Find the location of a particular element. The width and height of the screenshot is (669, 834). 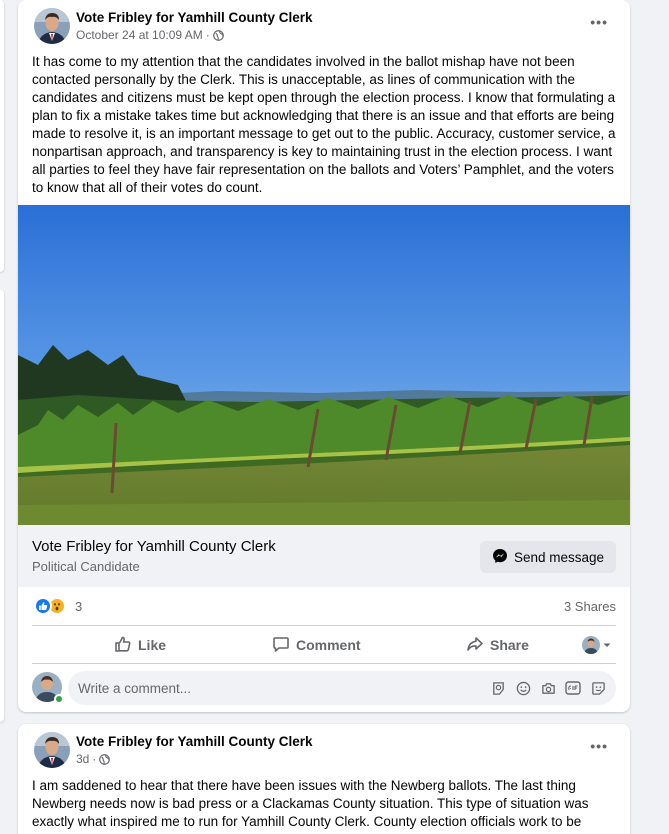

like-reaction-icon is located at coordinates (43, 606).